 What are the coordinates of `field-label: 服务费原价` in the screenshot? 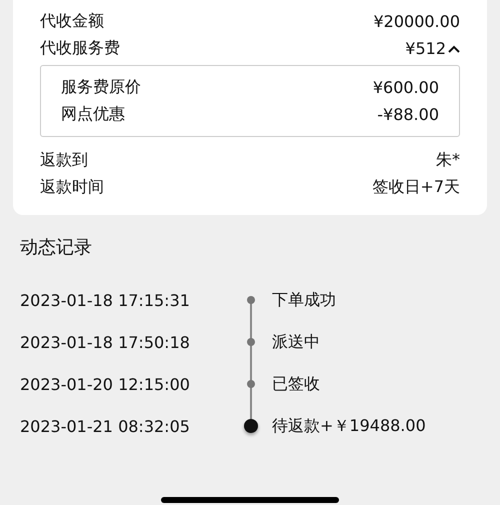 It's located at (101, 87).